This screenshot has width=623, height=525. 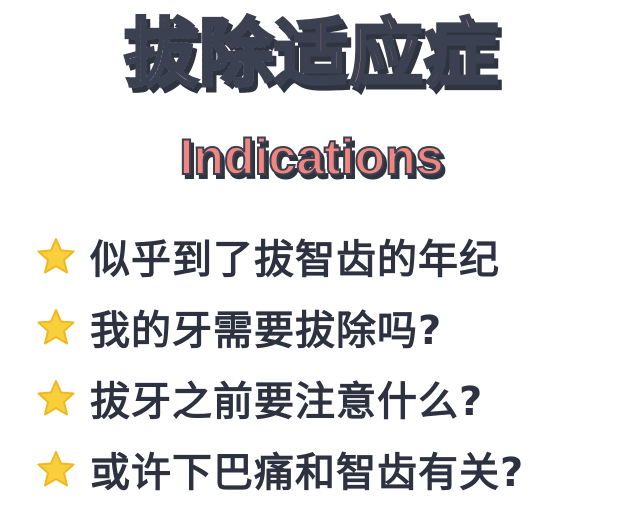 I want to click on list-item: 或许下巴痛和智齿有关?, so click(x=326, y=468).